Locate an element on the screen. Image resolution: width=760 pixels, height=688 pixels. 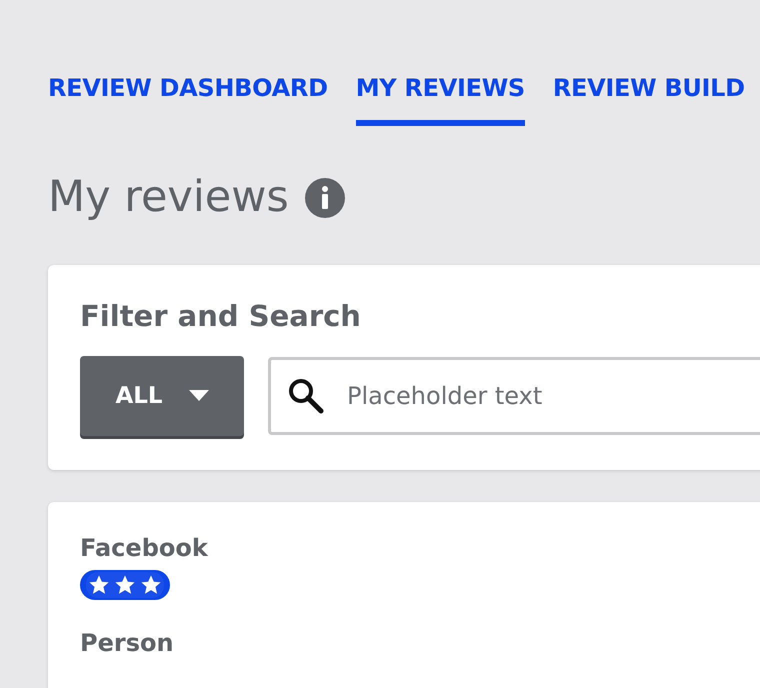
nav-tab: REVIEW BUILD is located at coordinates (648, 96).